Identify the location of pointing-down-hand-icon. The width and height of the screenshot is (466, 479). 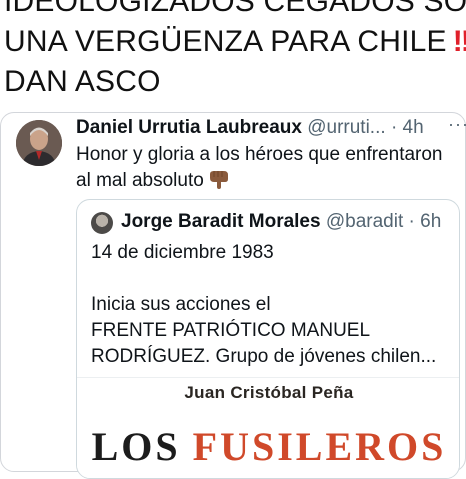
(218, 180).